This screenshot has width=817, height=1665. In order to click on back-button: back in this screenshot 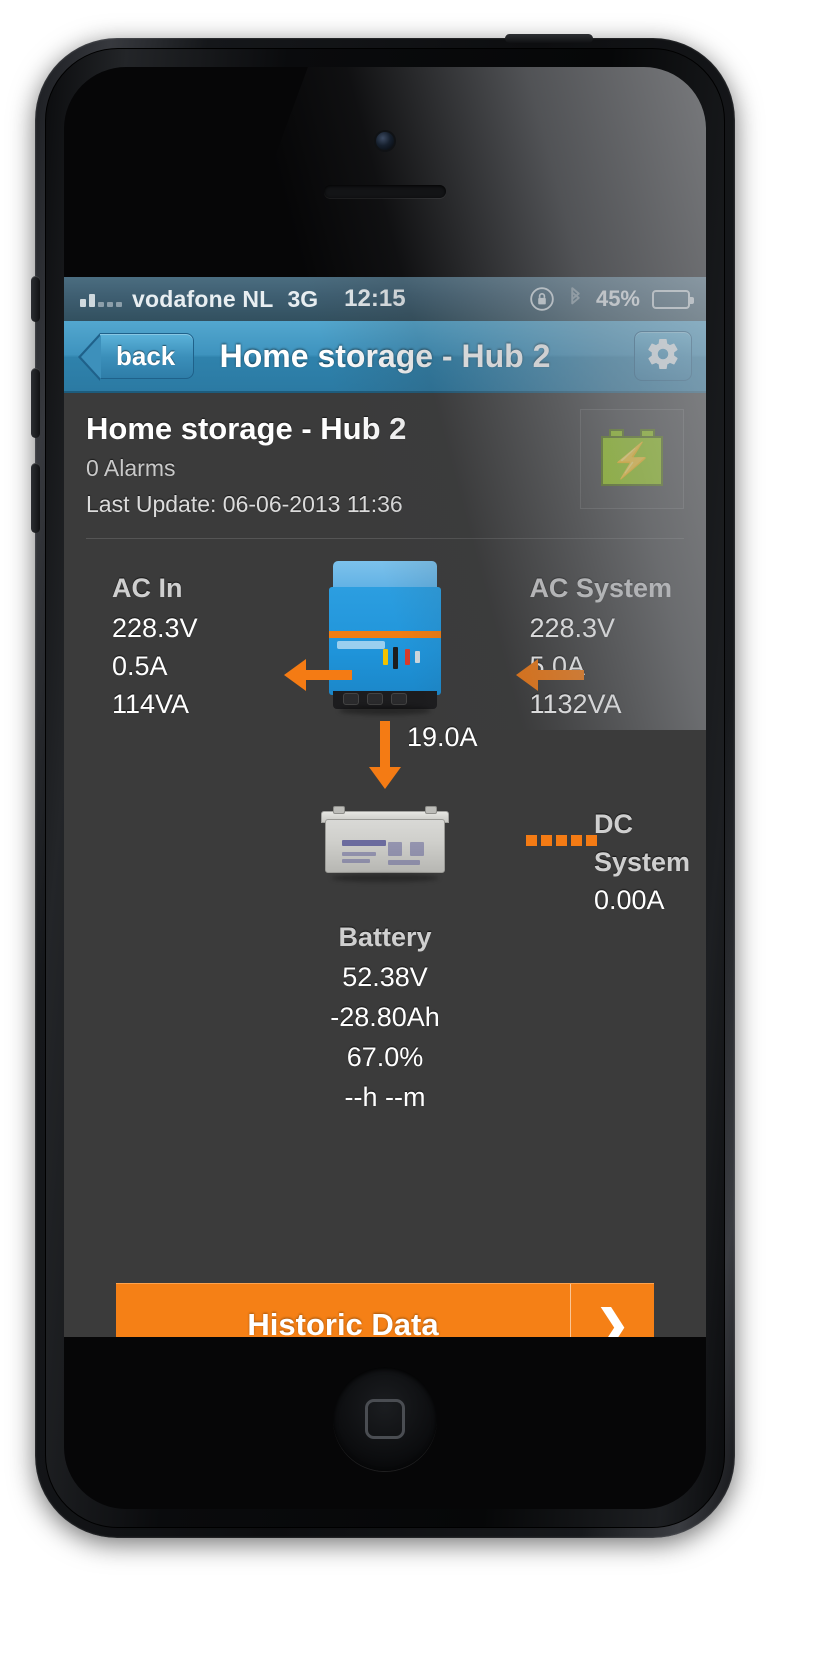, I will do `click(136, 357)`.